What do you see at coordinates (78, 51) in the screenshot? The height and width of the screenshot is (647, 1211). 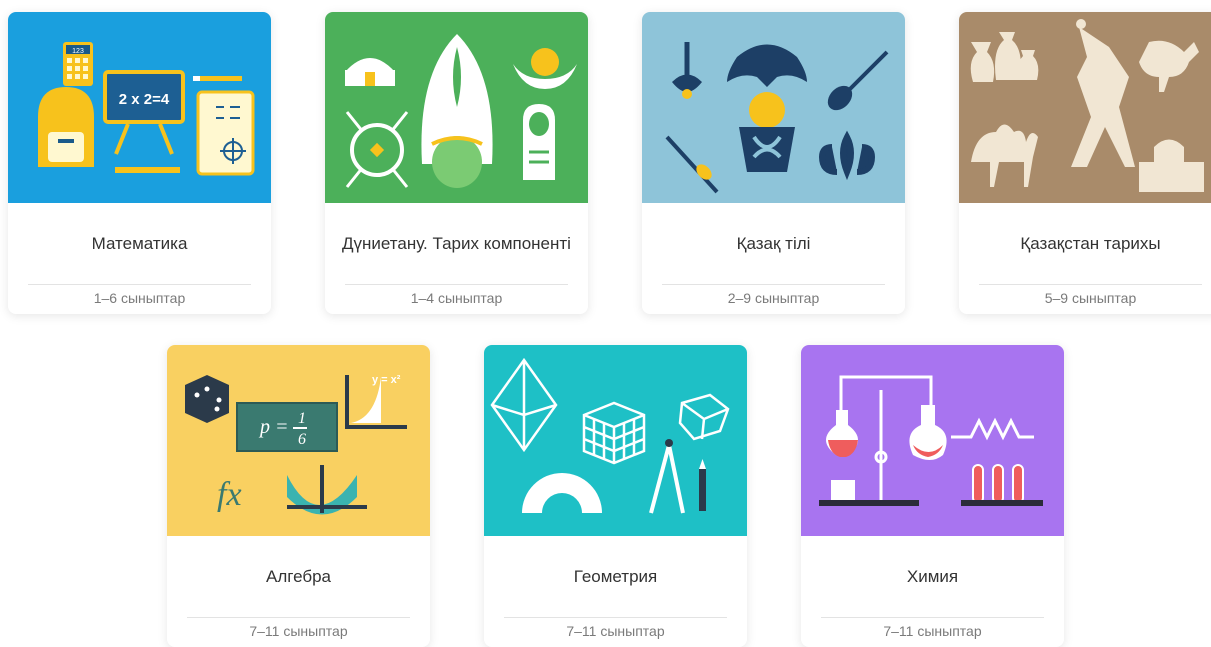 I see `svg-text: 123` at bounding box center [78, 51].